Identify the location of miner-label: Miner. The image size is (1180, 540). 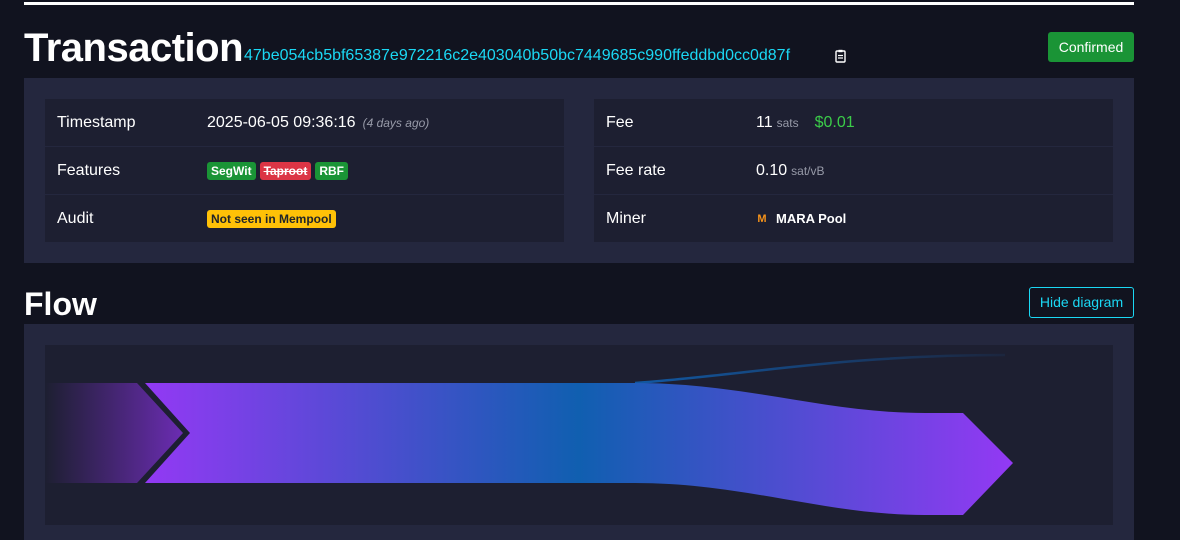
(626, 218).